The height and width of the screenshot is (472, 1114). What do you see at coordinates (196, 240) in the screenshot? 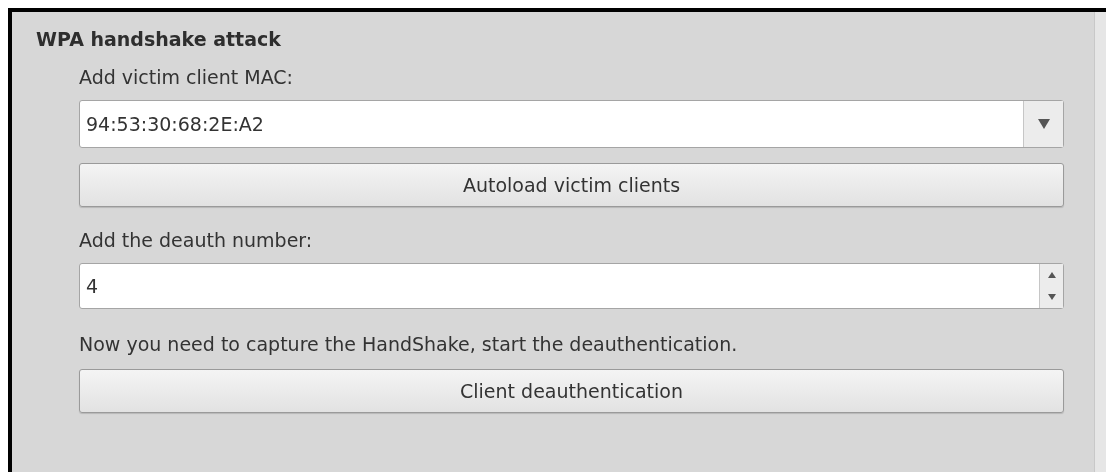
I see `field-label: Add the deauth number:` at bounding box center [196, 240].